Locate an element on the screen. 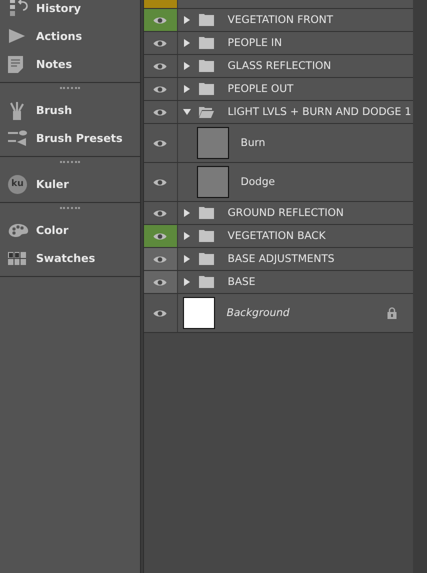 This screenshot has width=427, height=573. history-icon is located at coordinates (18, 8).